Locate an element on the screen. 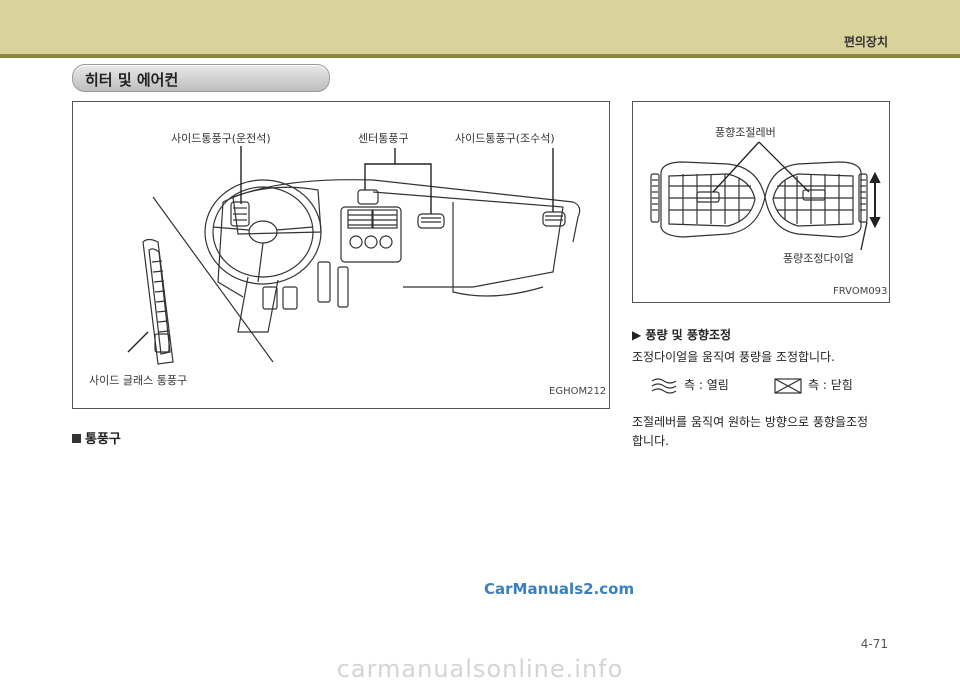 This screenshot has width=960, height=685. page-number: 4-71 is located at coordinates (874, 644).